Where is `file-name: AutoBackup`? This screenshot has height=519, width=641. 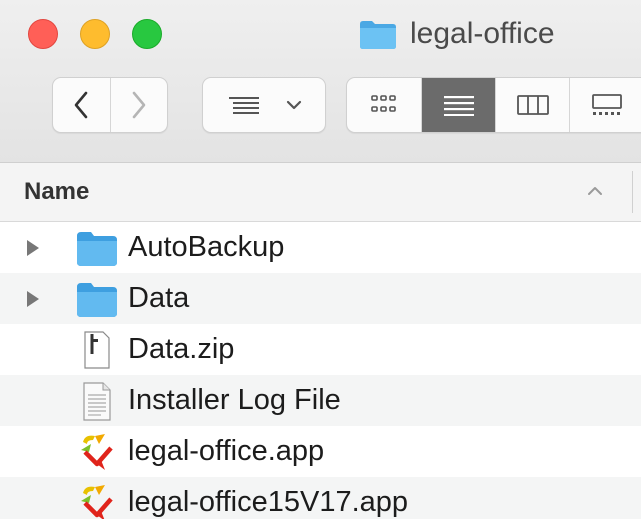 file-name: AutoBackup is located at coordinates (206, 247).